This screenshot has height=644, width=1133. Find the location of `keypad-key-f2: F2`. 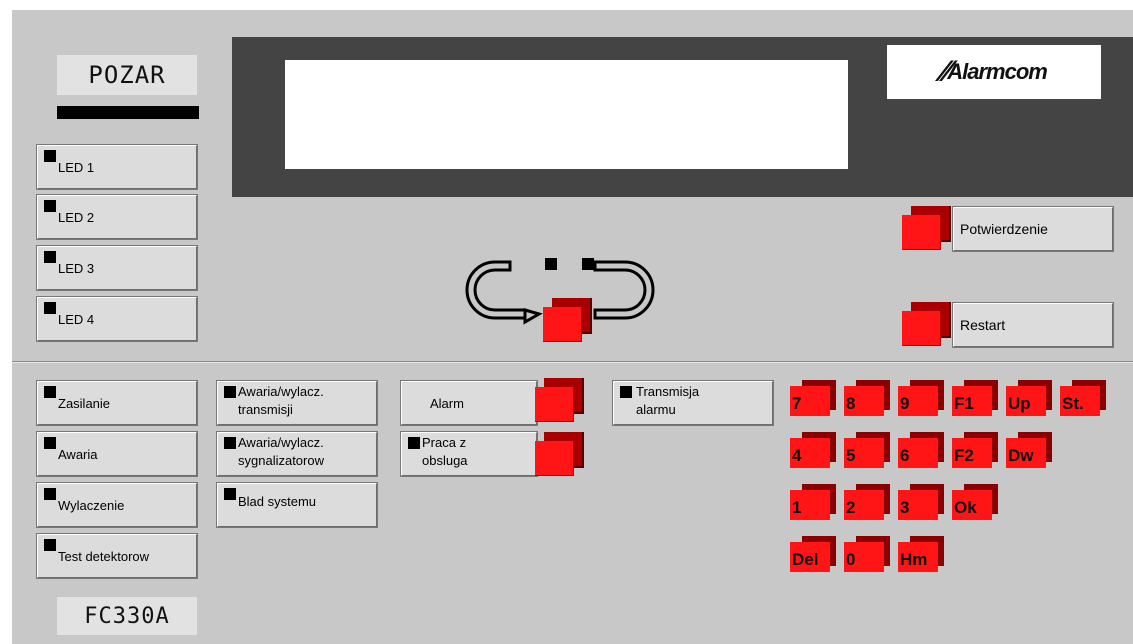

keypad-key-f2: F2 is located at coordinates (975, 450).